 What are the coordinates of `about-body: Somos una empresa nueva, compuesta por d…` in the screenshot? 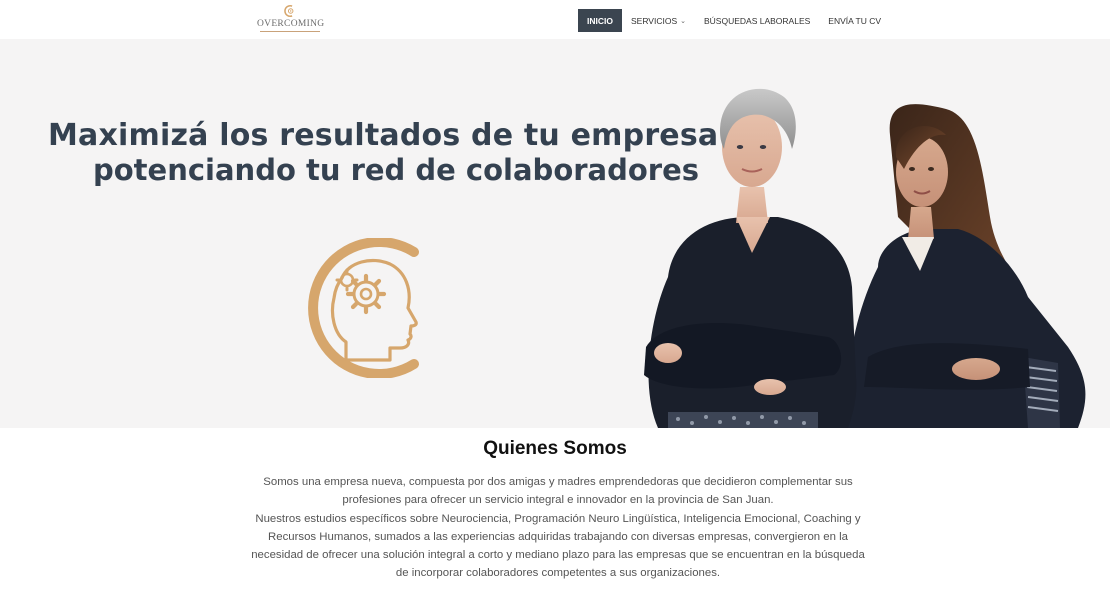 It's located at (558, 528).